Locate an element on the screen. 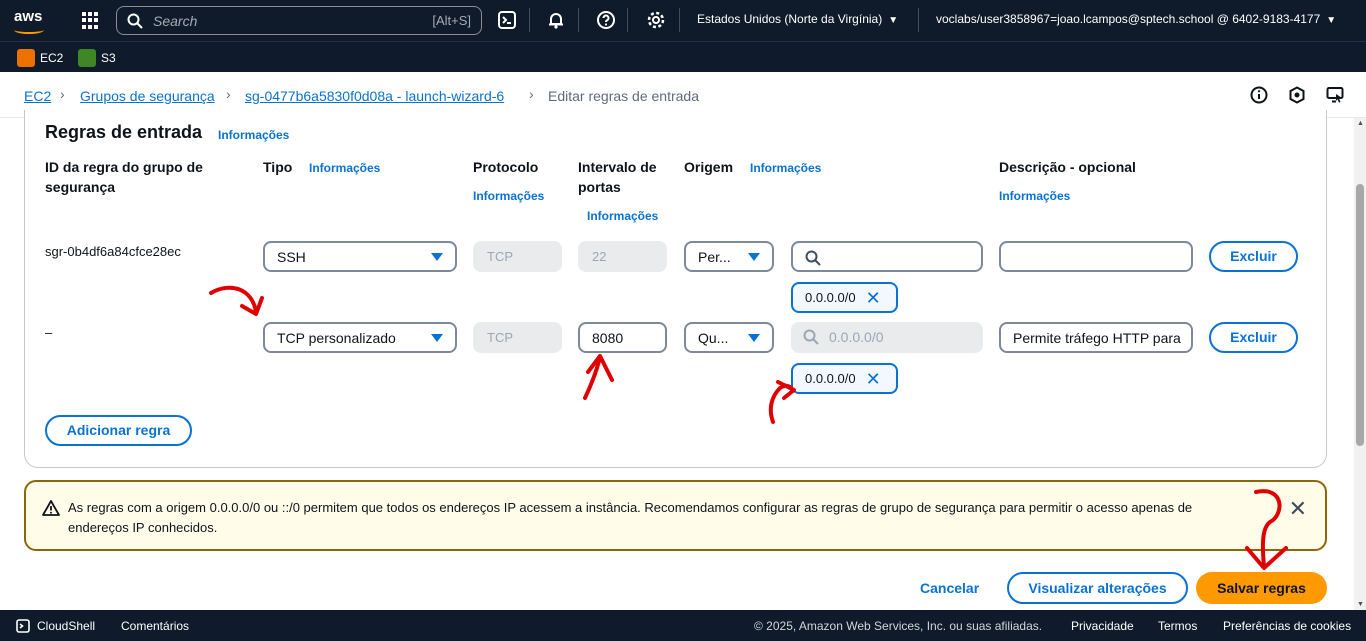 Image resolution: width=1366 pixels, height=641 pixels. source-search-value: 0.0.0.0/0 is located at coordinates (856, 337).